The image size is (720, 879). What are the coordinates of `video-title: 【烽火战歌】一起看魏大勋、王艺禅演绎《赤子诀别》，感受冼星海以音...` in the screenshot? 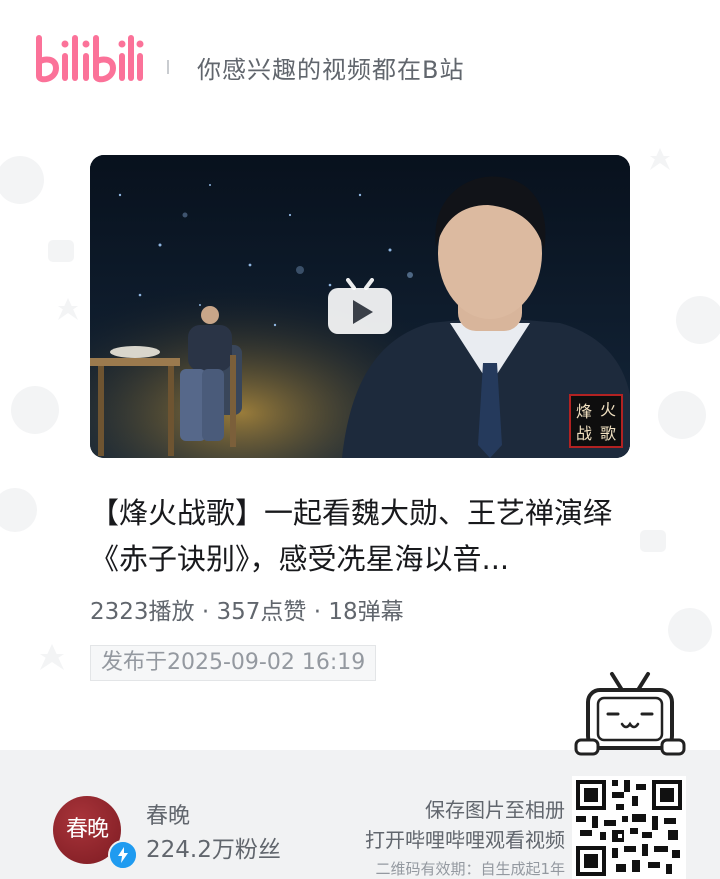 It's located at (362, 536).